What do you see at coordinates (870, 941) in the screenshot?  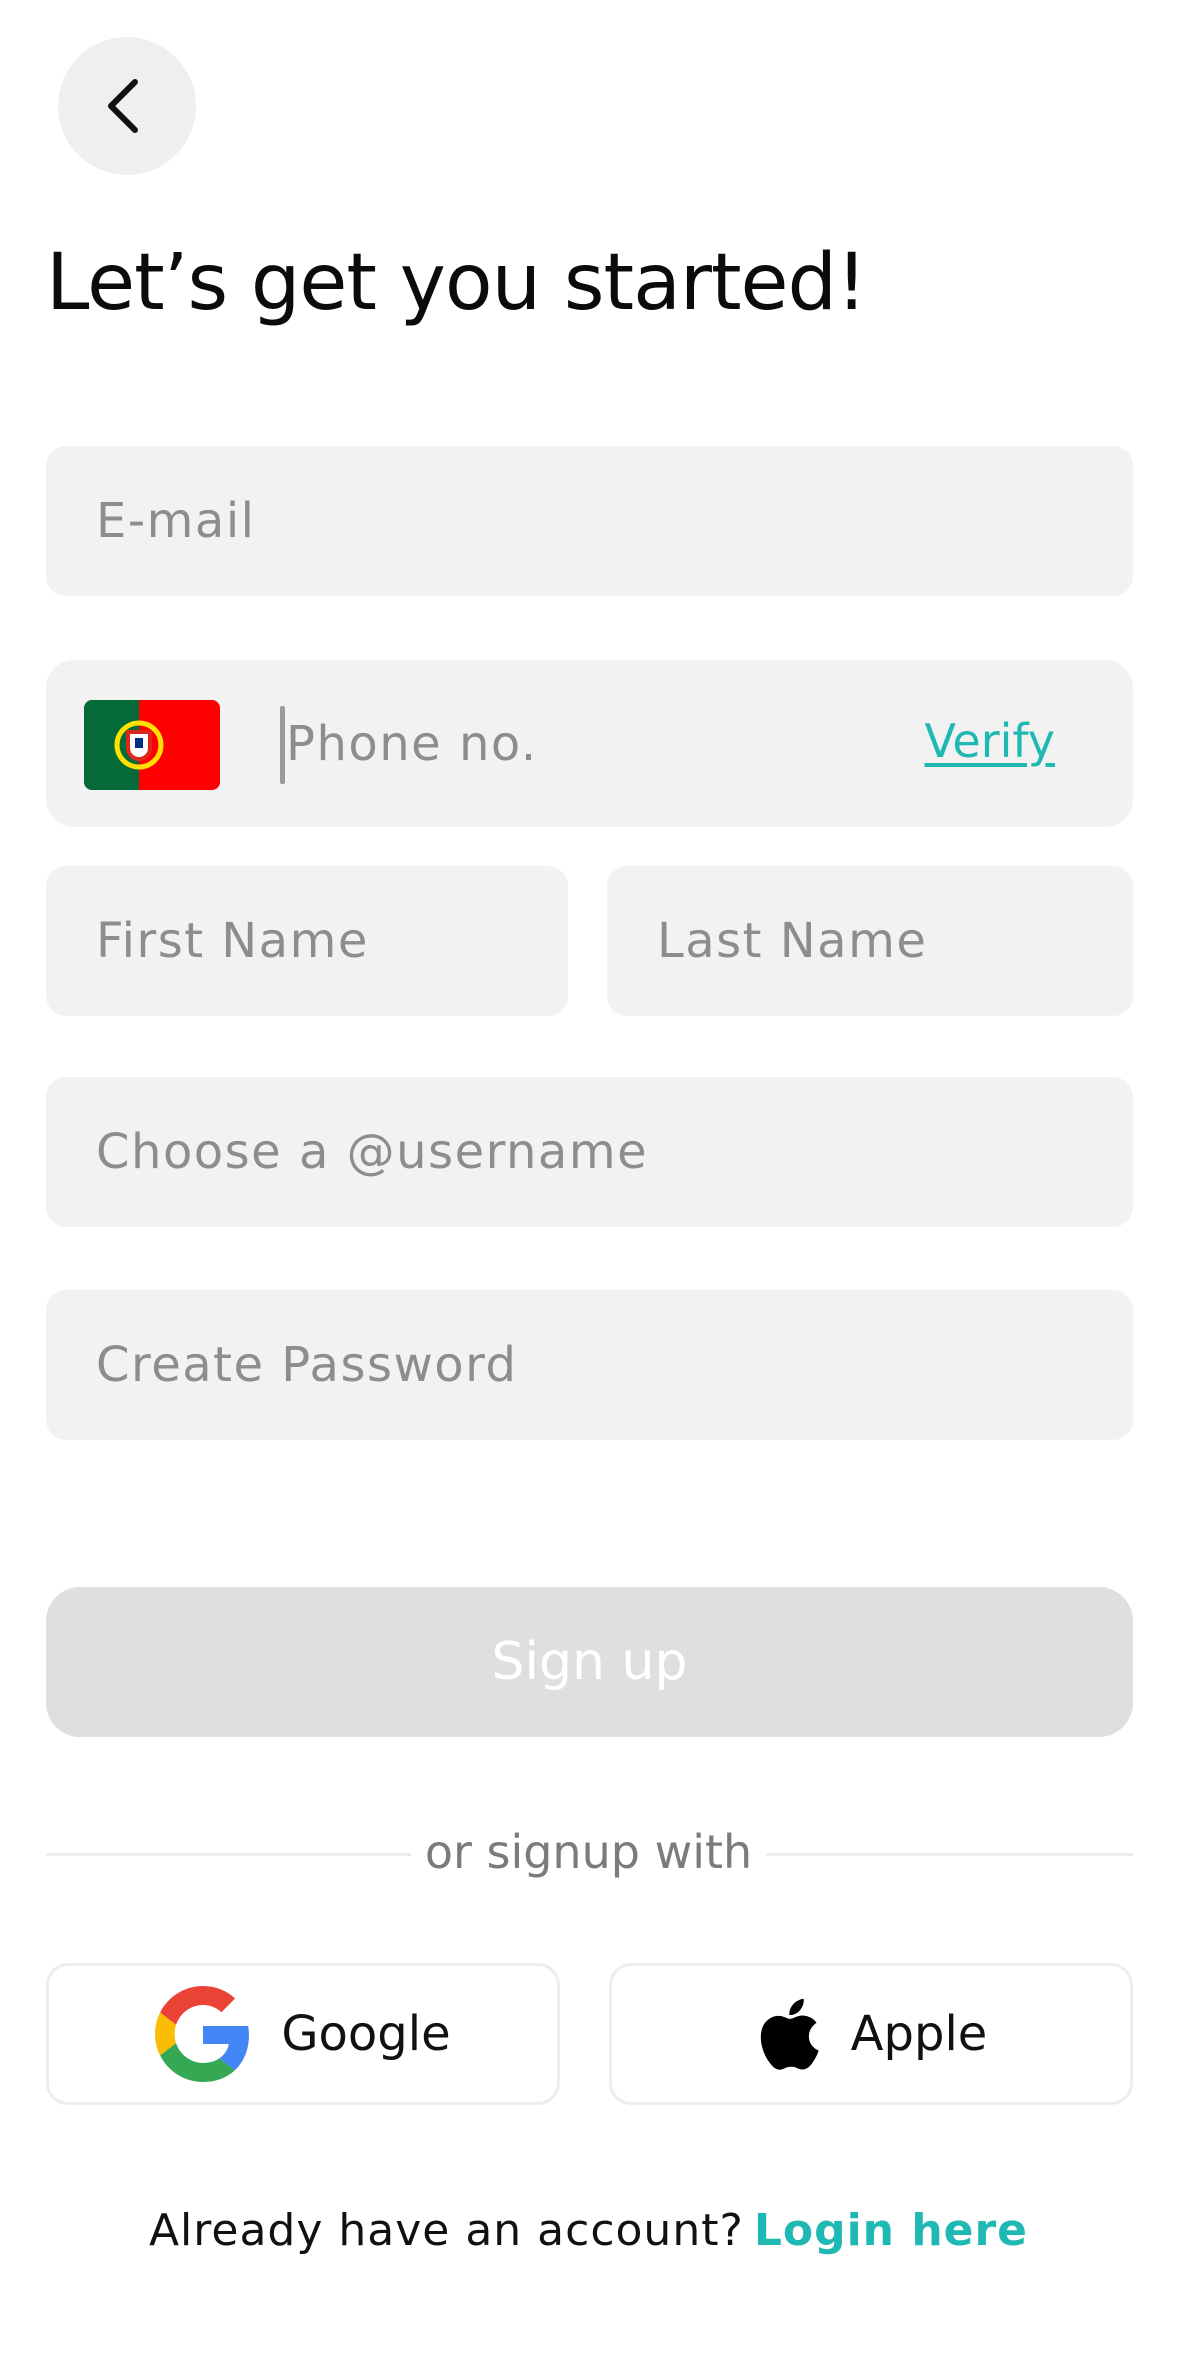 I see `last-name-field` at bounding box center [870, 941].